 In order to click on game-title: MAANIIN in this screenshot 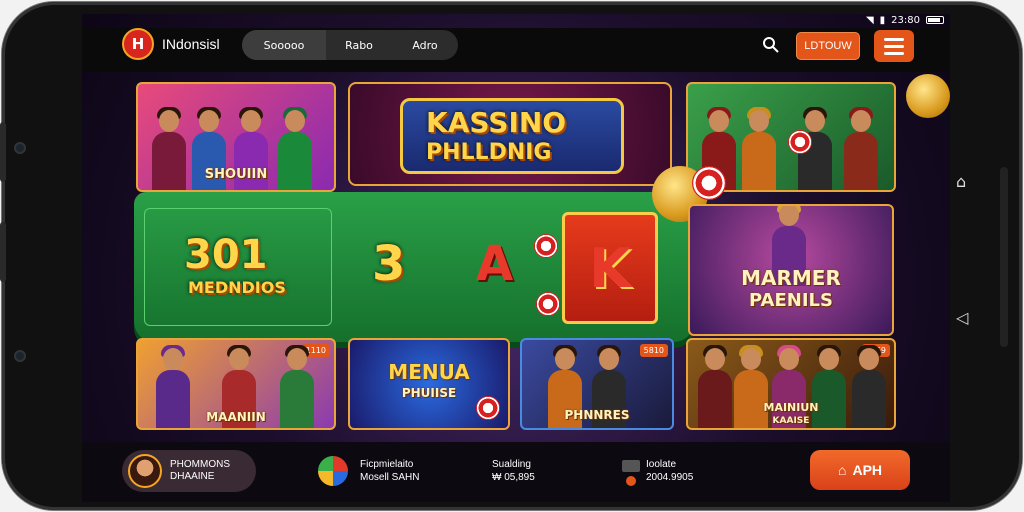, I will do `click(236, 417)`.